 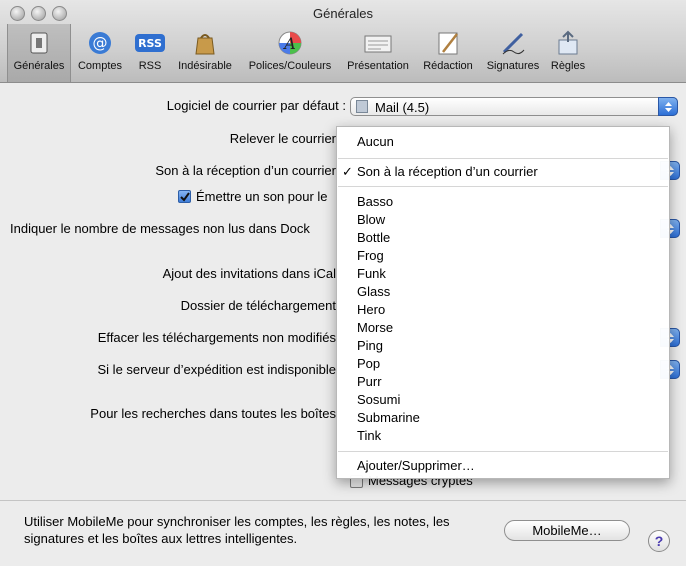 I want to click on tab-polices-couleurs: A Polices/Couleurs, so click(x=290, y=54).